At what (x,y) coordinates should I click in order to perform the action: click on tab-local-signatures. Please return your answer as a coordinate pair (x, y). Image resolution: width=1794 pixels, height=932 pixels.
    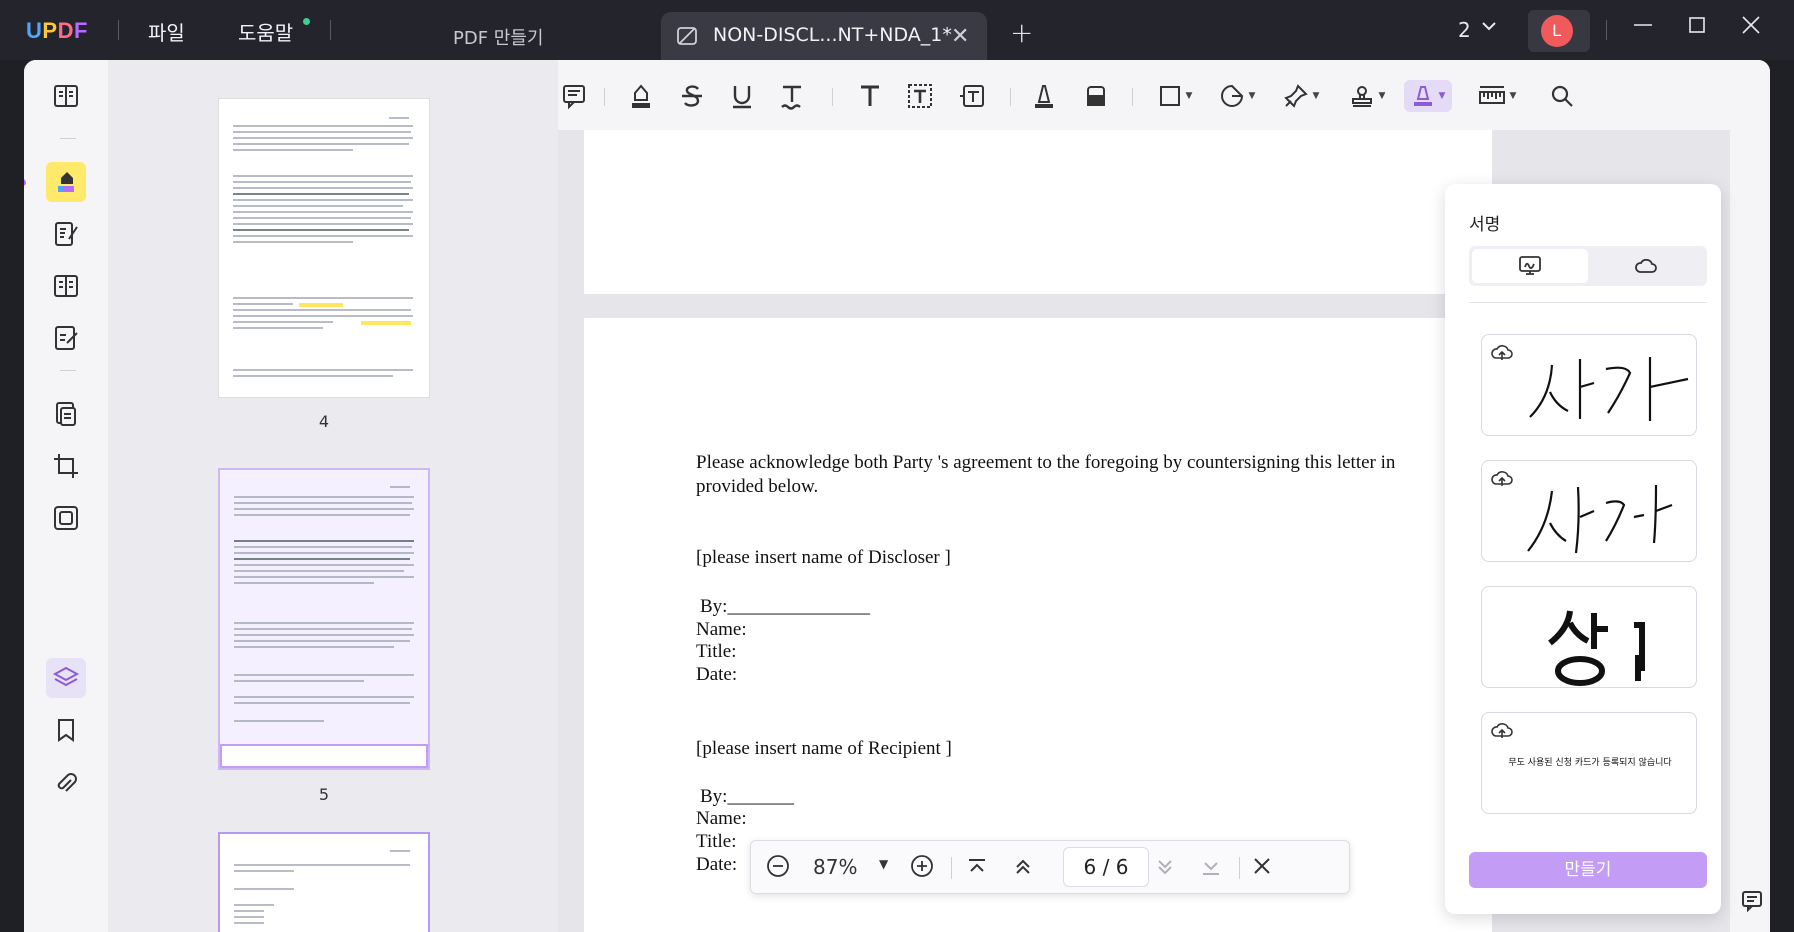
    Looking at the image, I should click on (1530, 266).